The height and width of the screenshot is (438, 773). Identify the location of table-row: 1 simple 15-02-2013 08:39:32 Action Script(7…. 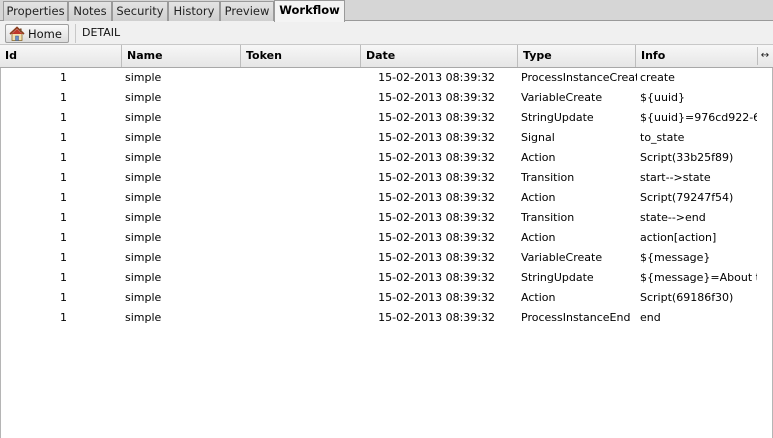
(386, 198).